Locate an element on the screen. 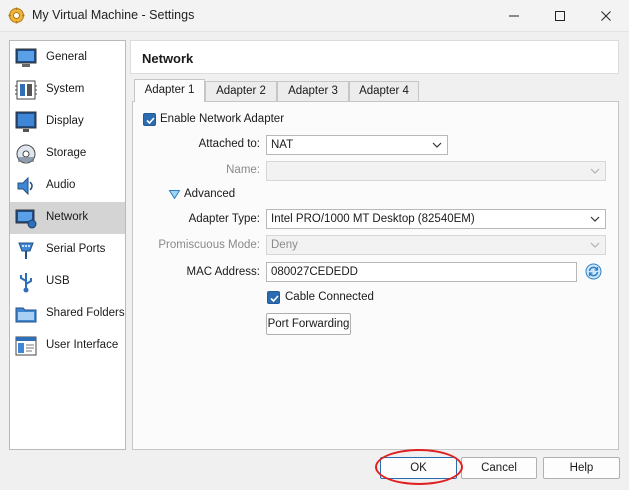 This screenshot has height=490, width=629. sidebar-item-audio: Audio is located at coordinates (67, 186).